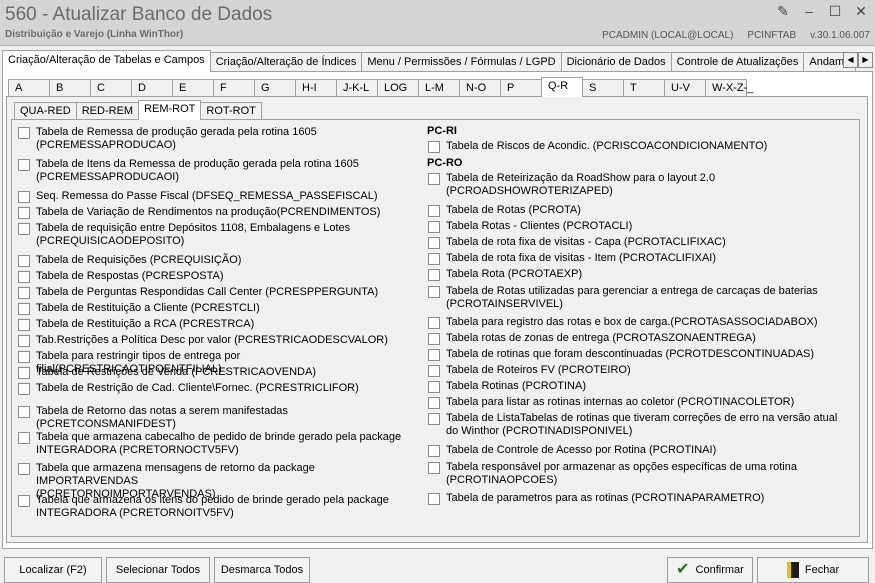 The height and width of the screenshot is (583, 875). What do you see at coordinates (398, 88) in the screenshot?
I see `letter-tab-9: LOG` at bounding box center [398, 88].